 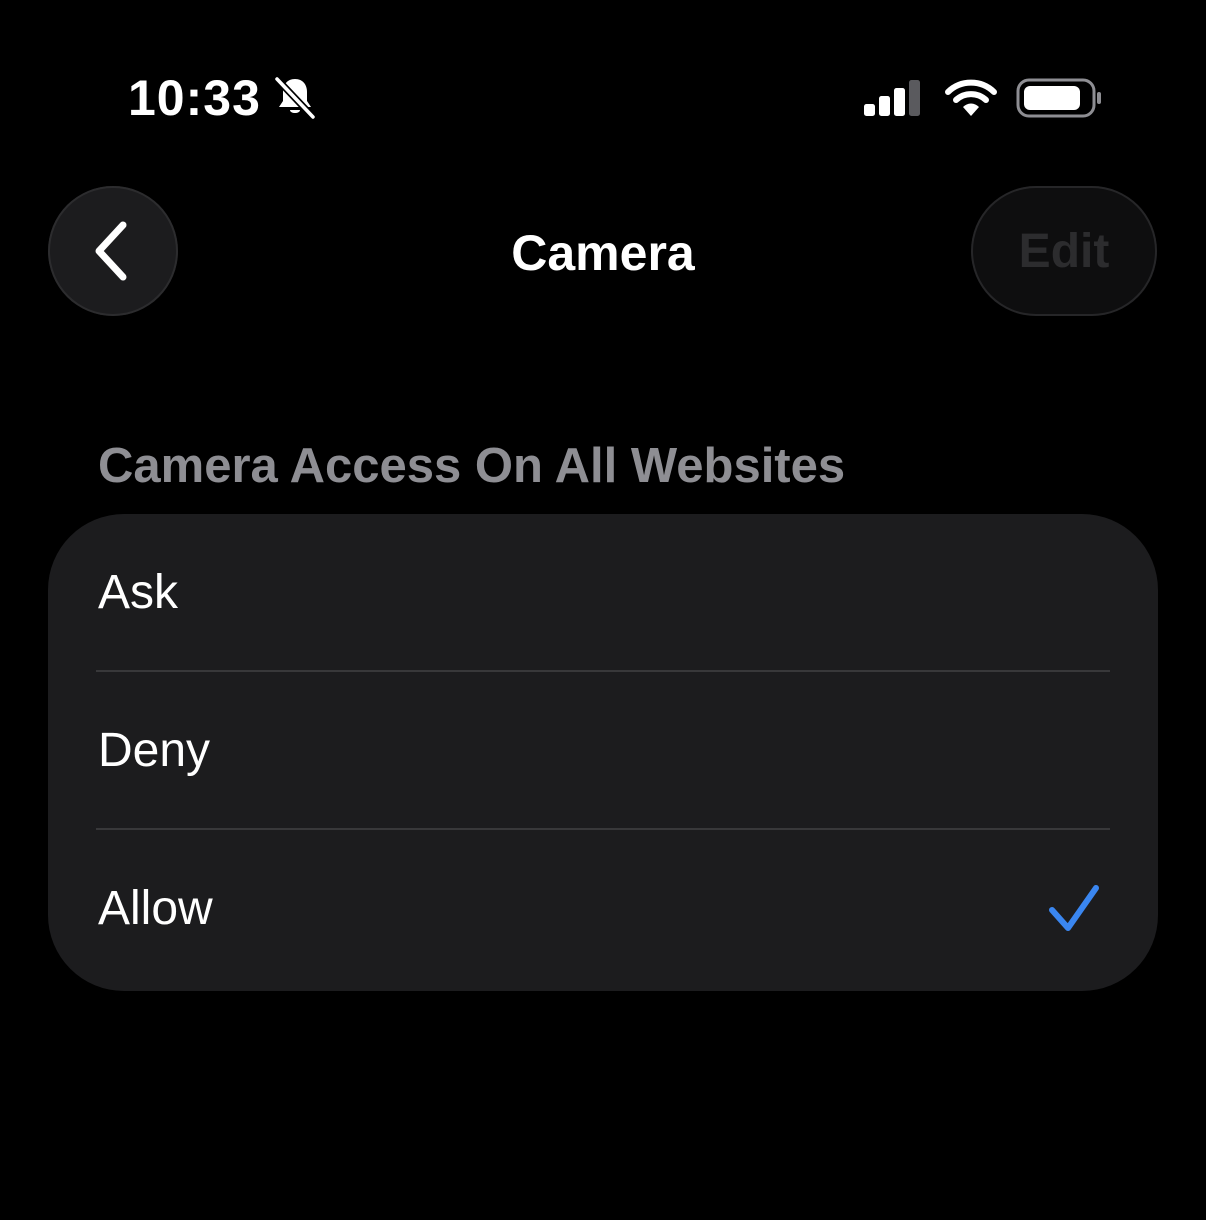 I want to click on bell-slash-icon, so click(x=295, y=98).